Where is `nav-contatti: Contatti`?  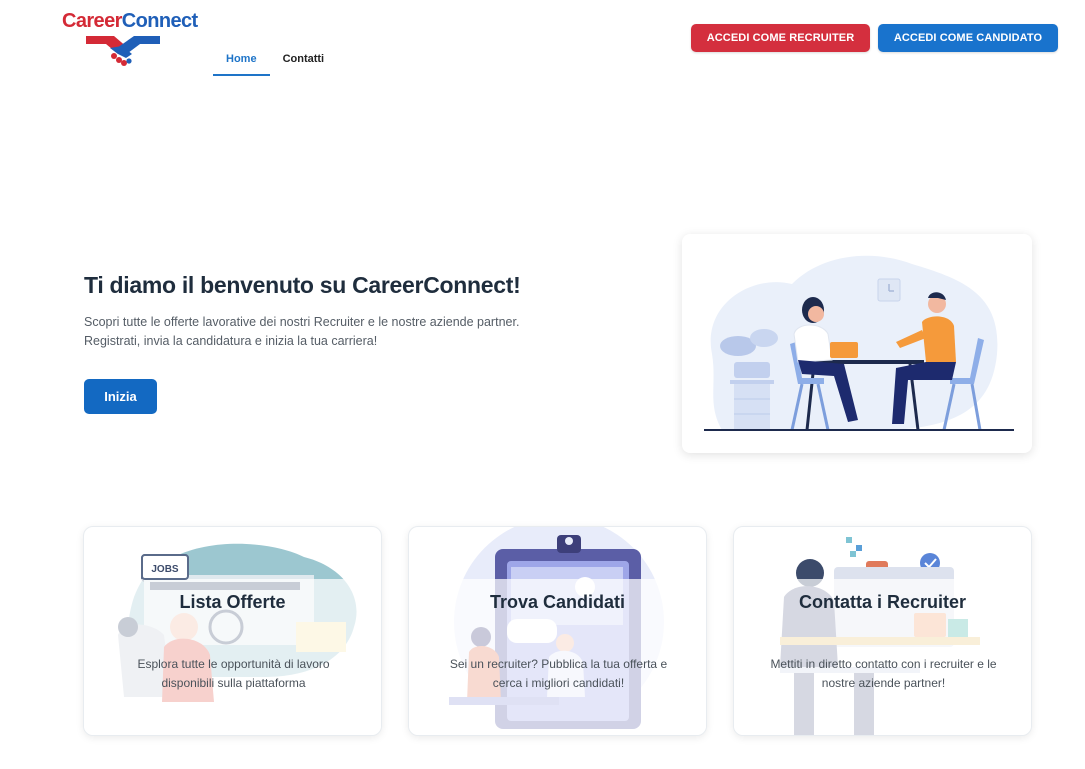
nav-contatti: Contatti is located at coordinates (304, 63).